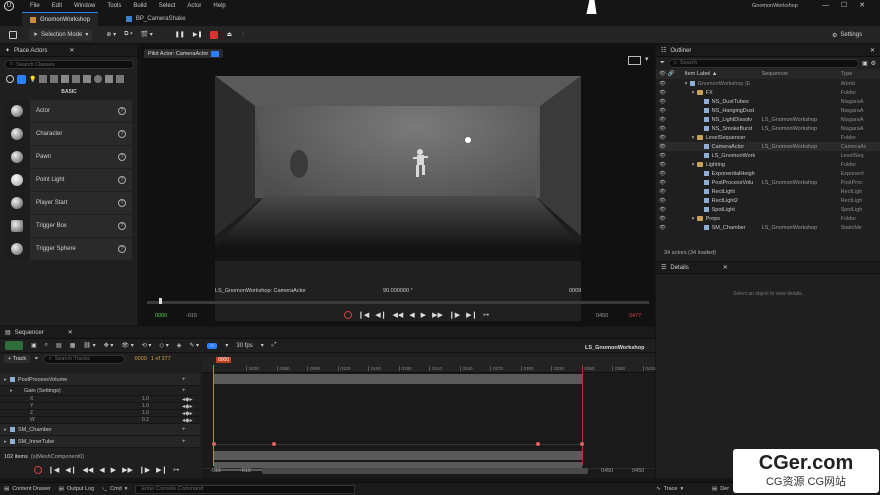 This screenshot has width=880, height=495. What do you see at coordinates (398, 379) in the screenshot?
I see `section-postprocess` at bounding box center [398, 379].